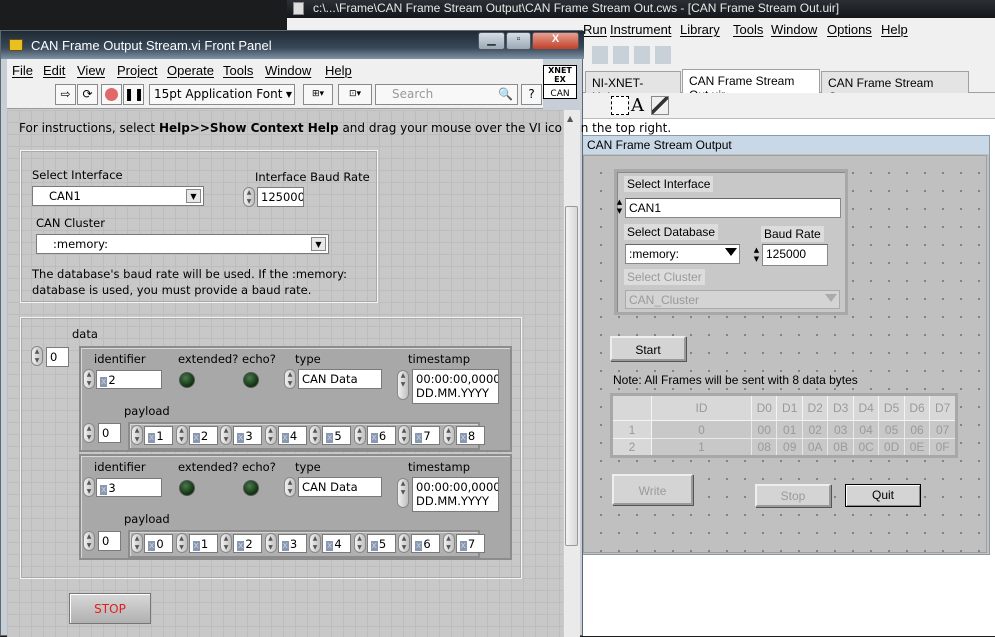 This screenshot has width=995, height=637. Describe the element at coordinates (733, 208) in the screenshot. I see `interface-ring: CAN1` at that location.